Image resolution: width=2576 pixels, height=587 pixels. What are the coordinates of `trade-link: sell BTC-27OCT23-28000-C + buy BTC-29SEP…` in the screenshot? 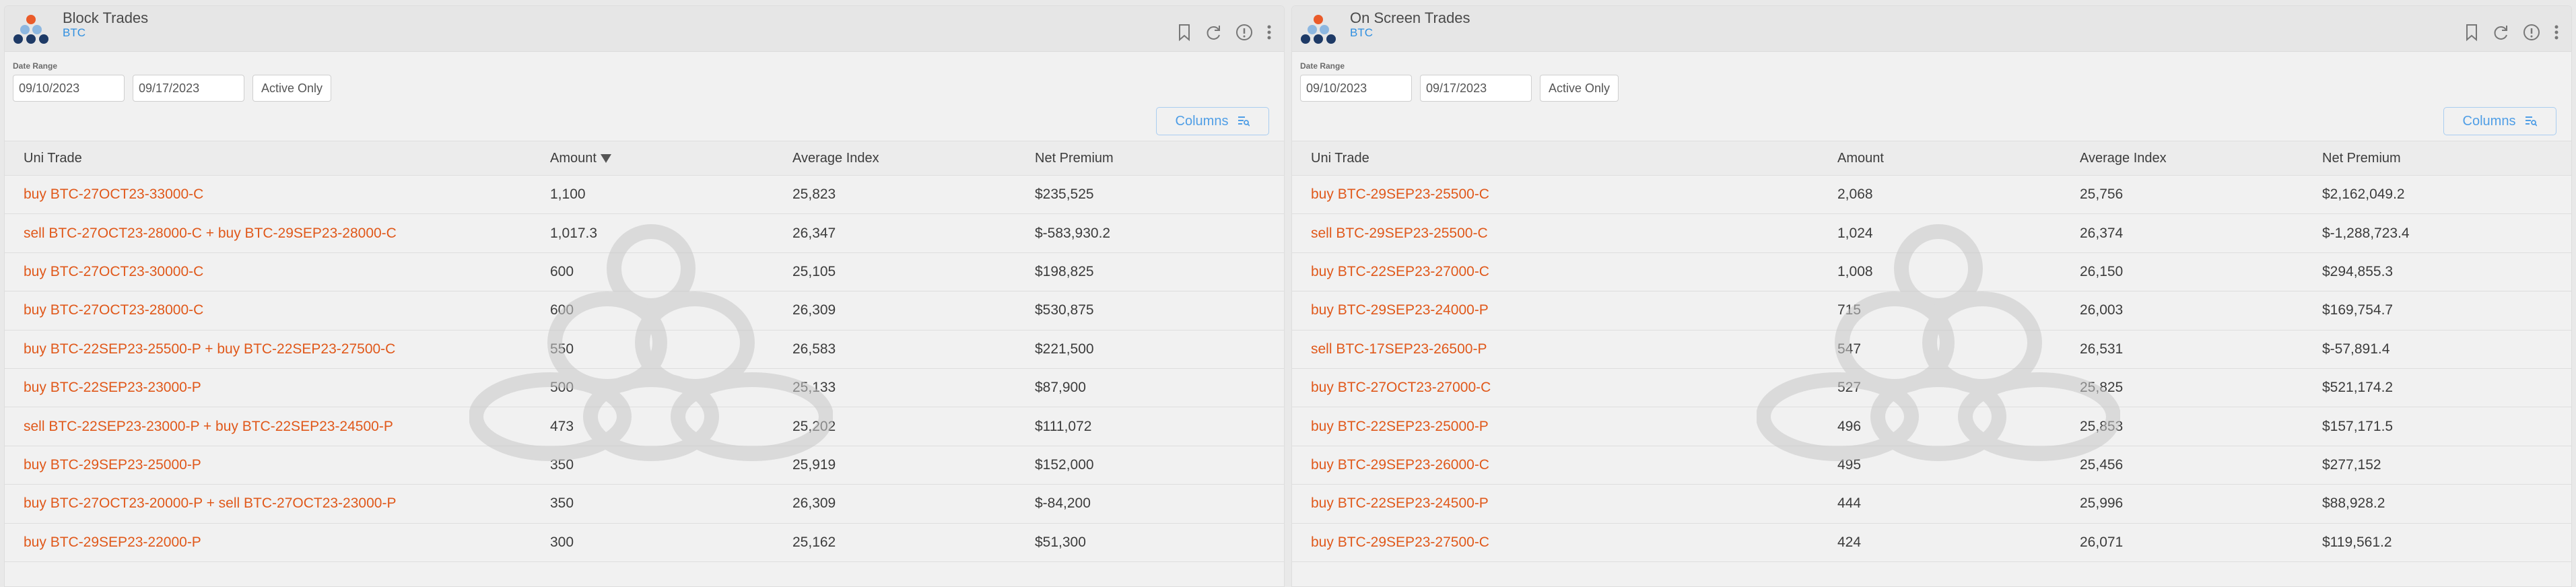 It's located at (277, 234).